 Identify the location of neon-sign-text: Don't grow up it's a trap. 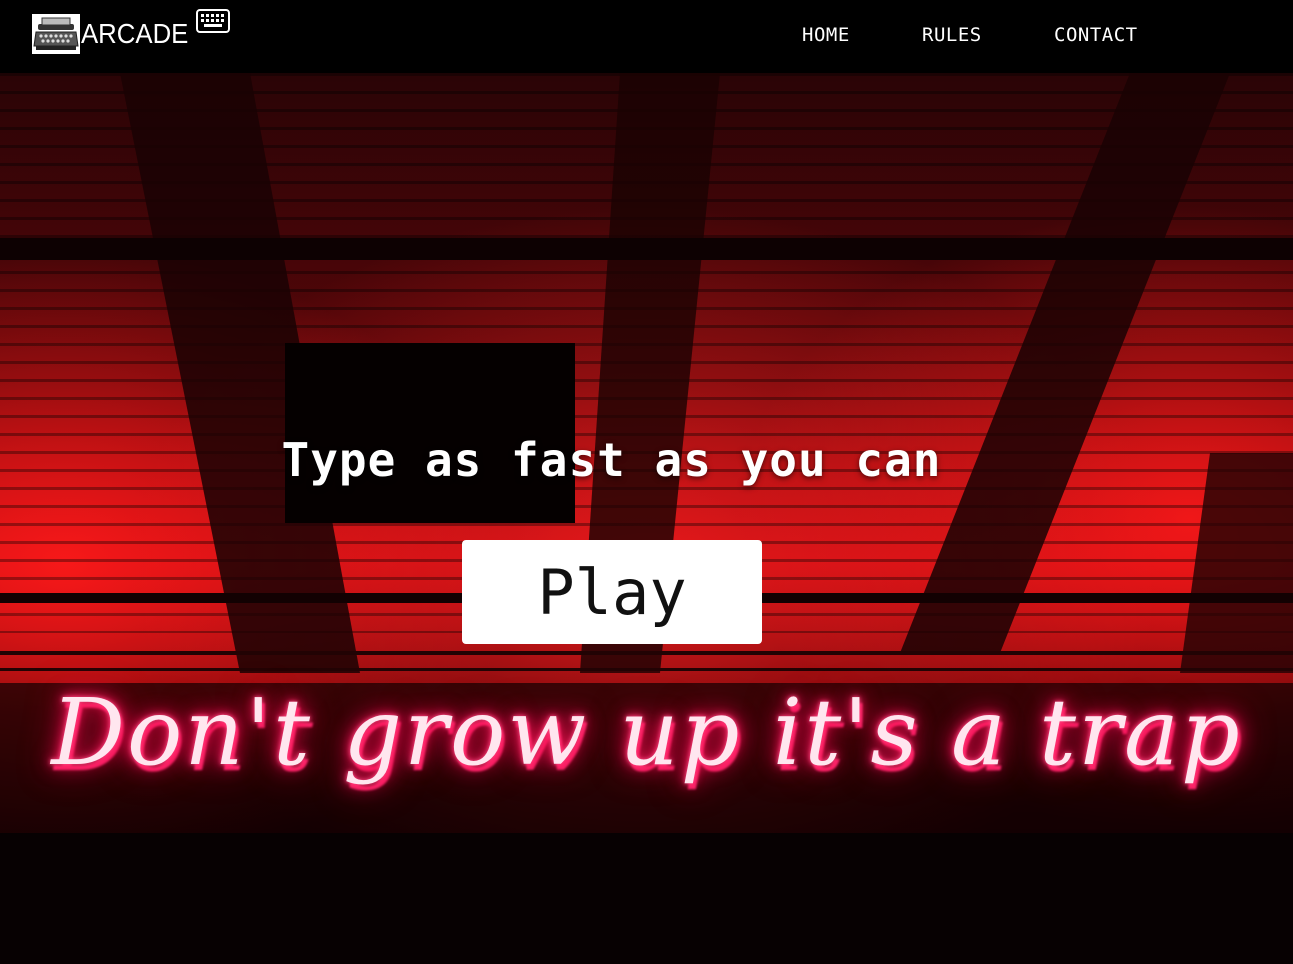
(646, 732).